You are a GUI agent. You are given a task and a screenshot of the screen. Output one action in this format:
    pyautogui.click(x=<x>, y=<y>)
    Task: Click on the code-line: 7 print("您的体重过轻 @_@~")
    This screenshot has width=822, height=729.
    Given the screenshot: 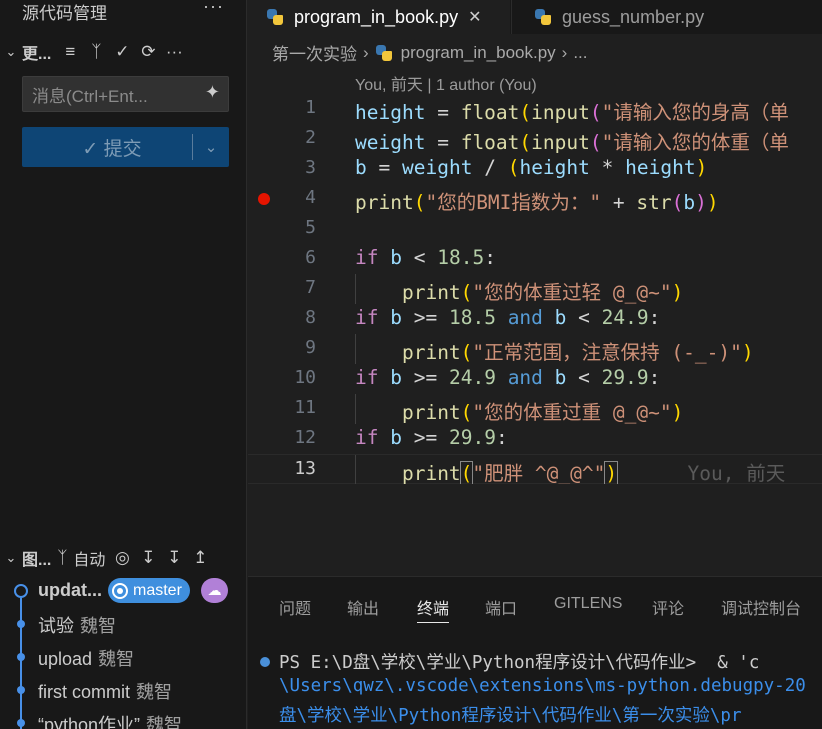 What is the action you would take?
    pyautogui.click(x=535, y=289)
    